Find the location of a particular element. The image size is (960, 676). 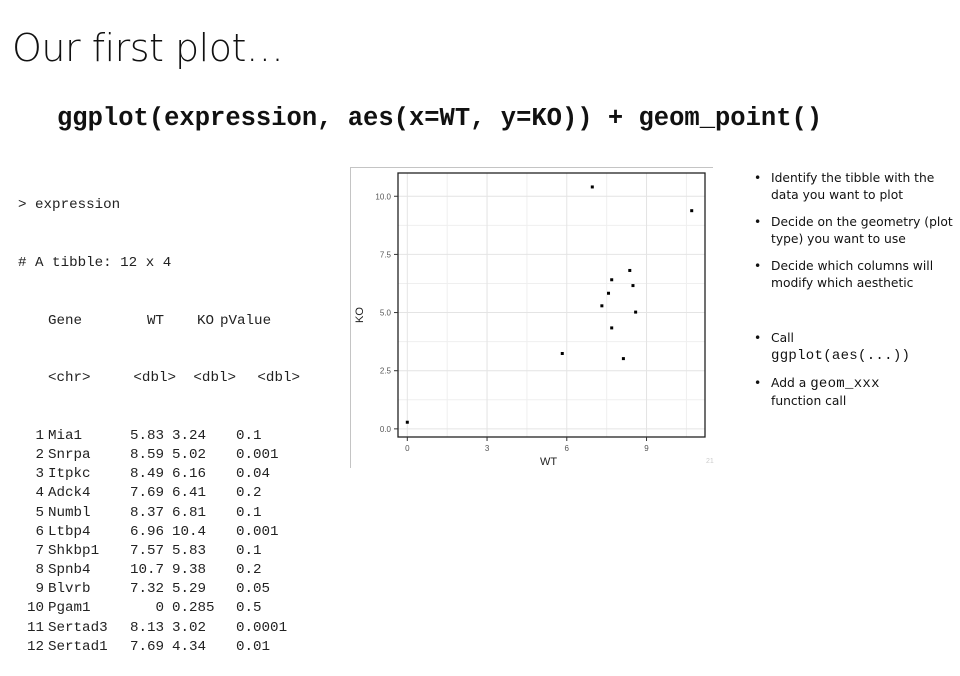

y-tick-label: 2.5 is located at coordinates (386, 371).